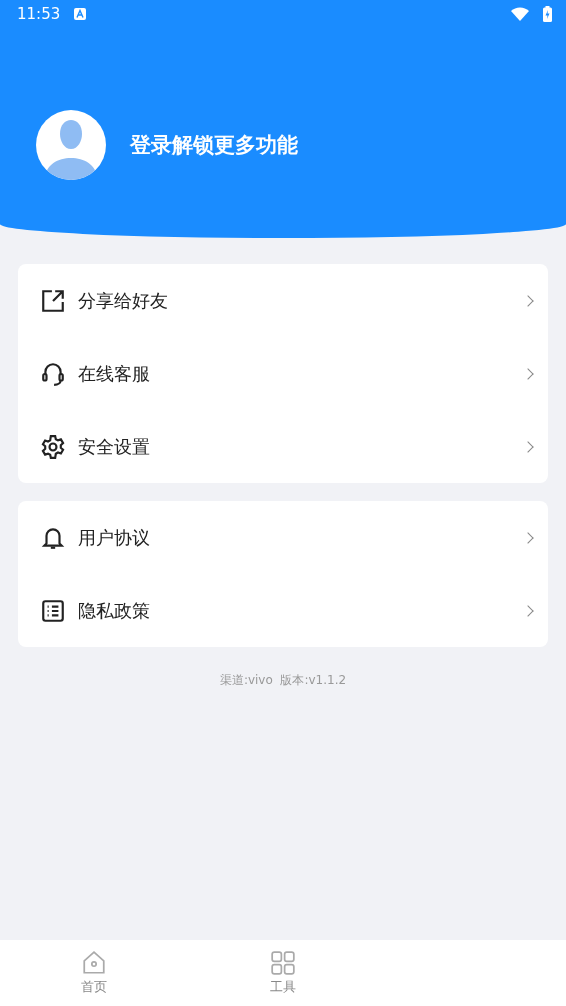  Describe the element at coordinates (283, 610) in the screenshot. I see `menu-item: 隐私政策` at that location.